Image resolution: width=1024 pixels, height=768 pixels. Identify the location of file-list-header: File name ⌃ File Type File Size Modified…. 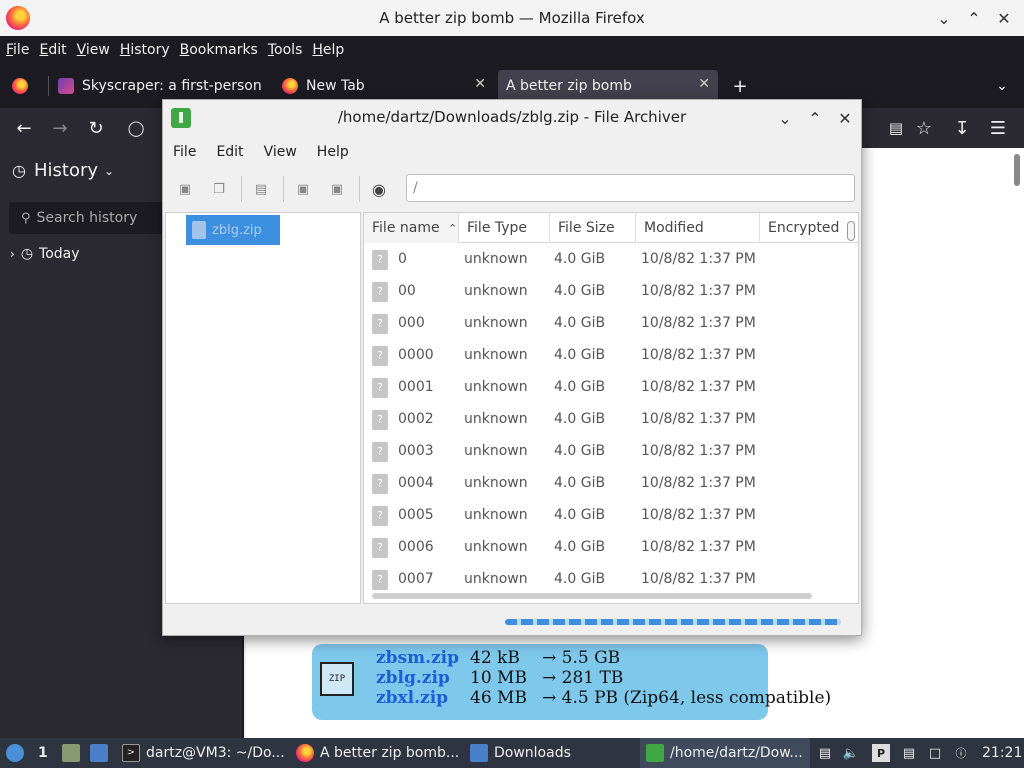
(611, 228).